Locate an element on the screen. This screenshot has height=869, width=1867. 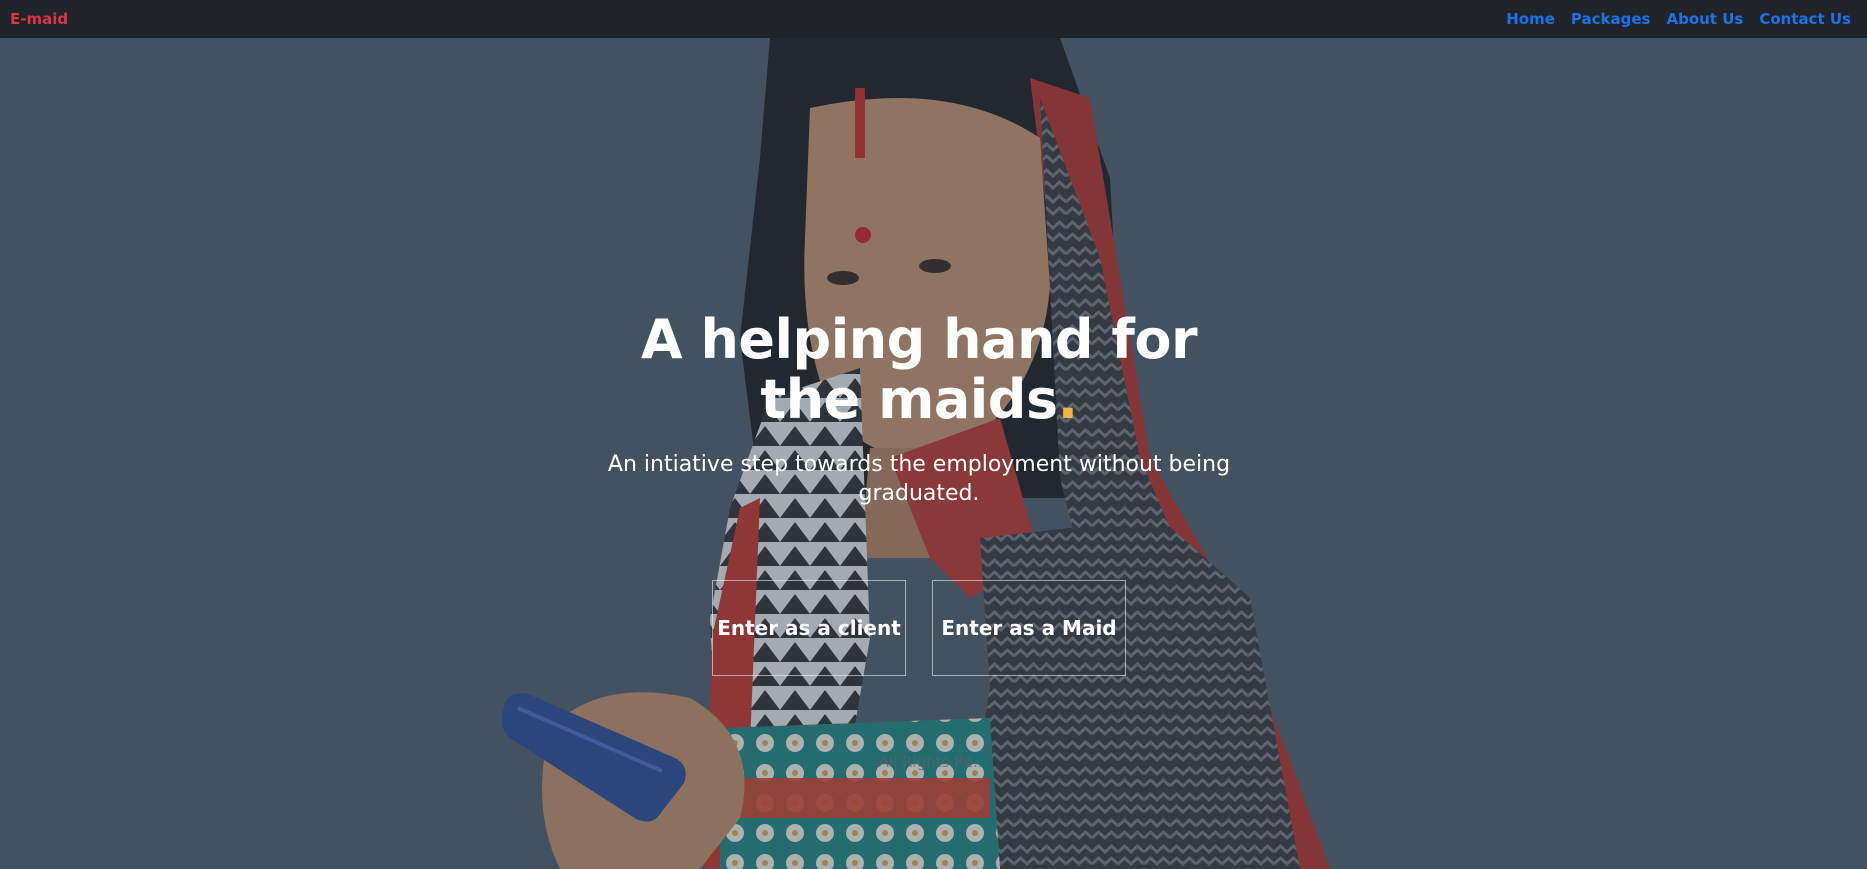
nav-links: Home Packages About Us Contact Us is located at coordinates (1681, 19).